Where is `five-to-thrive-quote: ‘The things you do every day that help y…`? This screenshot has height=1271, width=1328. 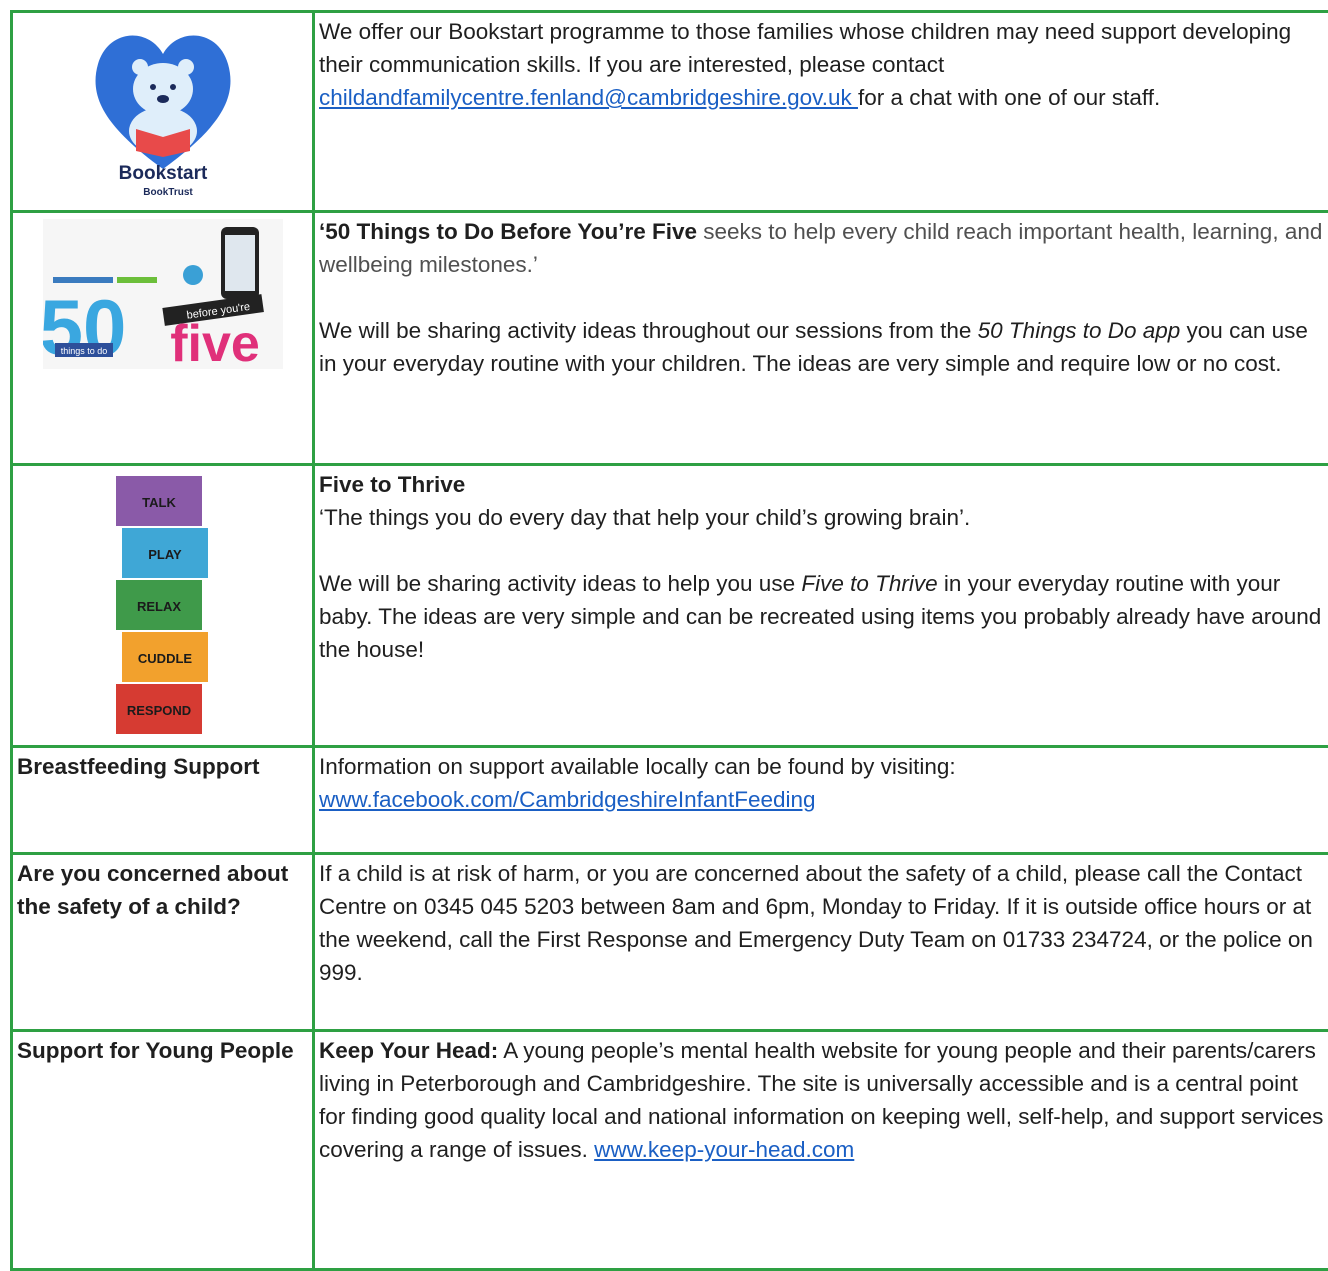
five-to-thrive-quote: ‘The things you do every day that help y… is located at coordinates (823, 517).